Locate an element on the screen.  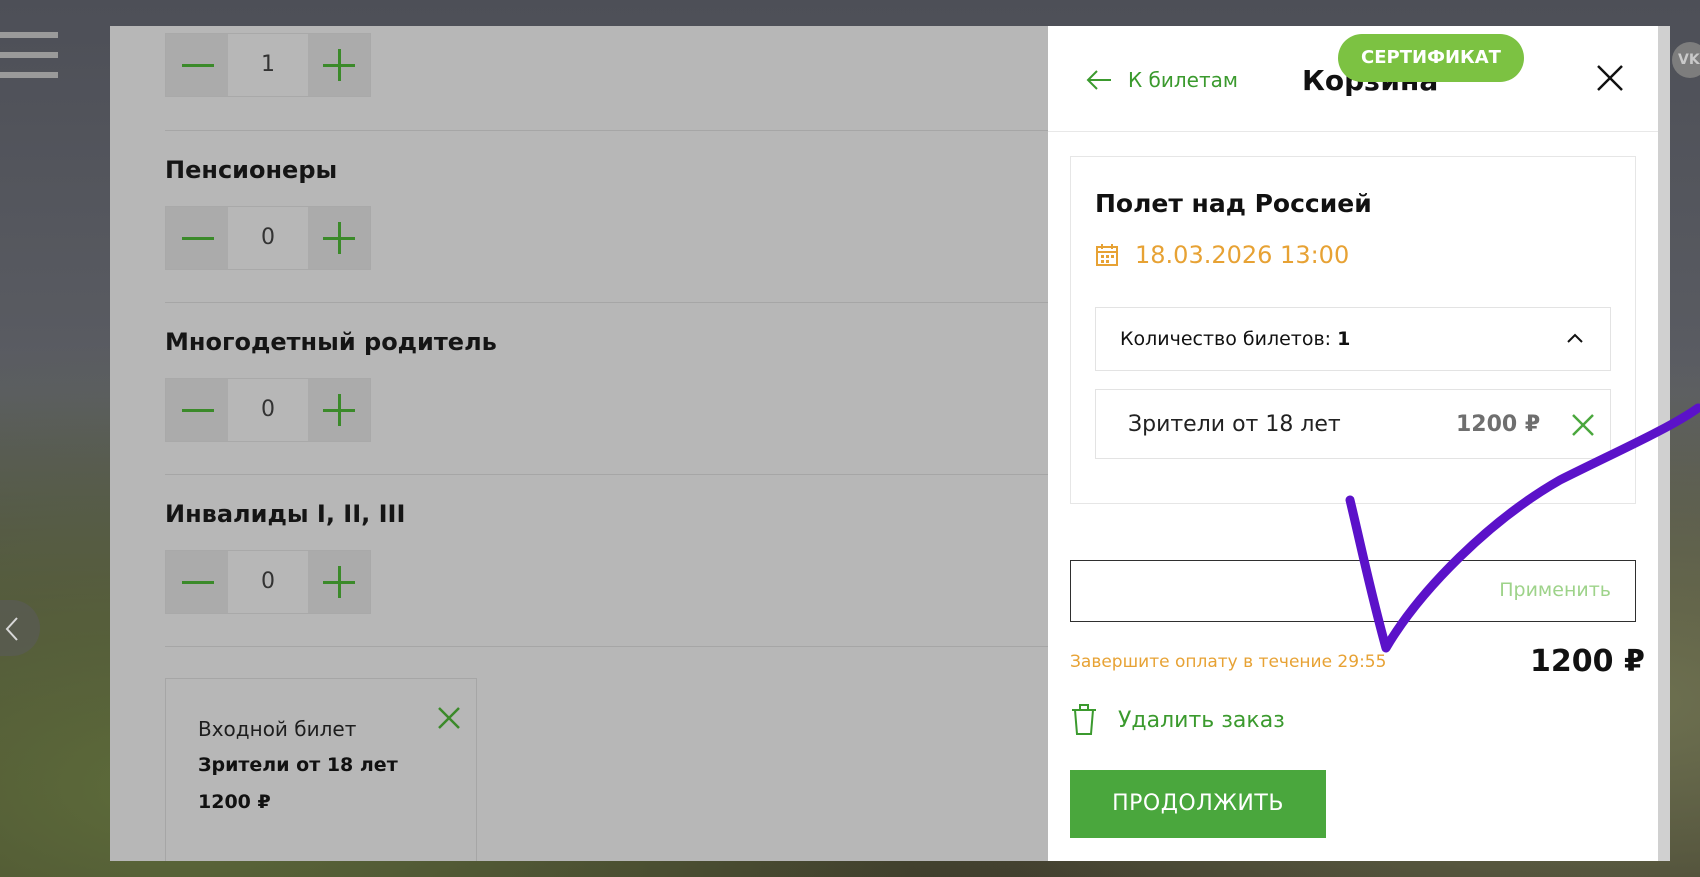
promo-code-field: Применить is located at coordinates (1353, 591).